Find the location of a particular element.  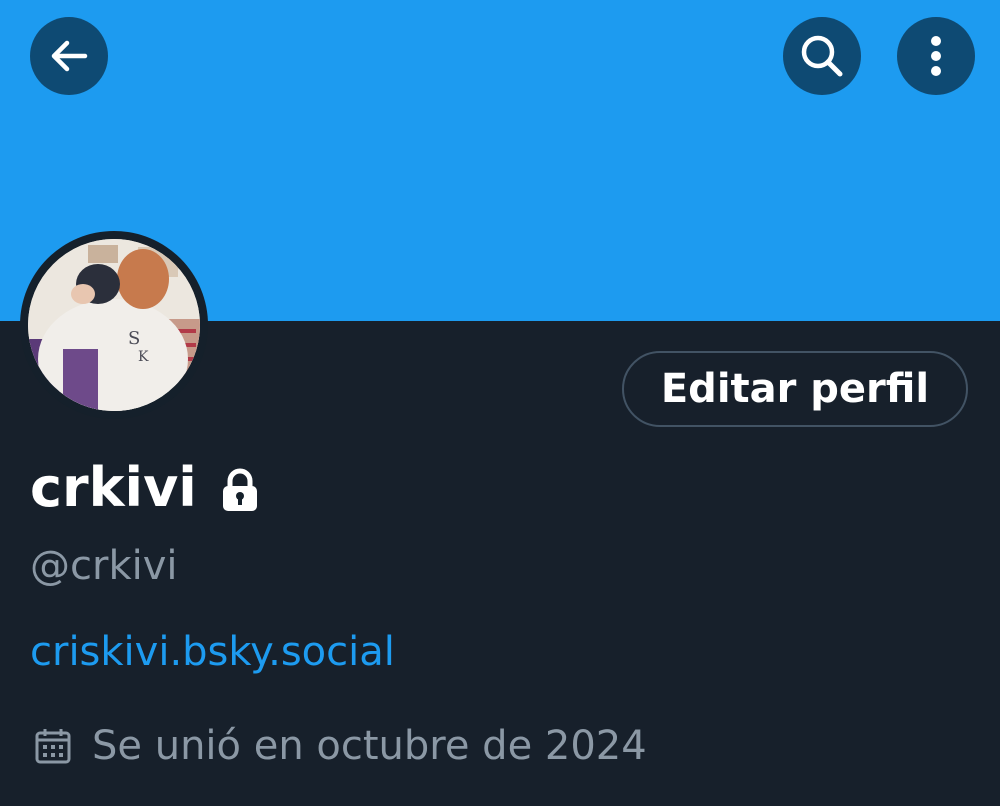

avatar: S K is located at coordinates (114, 325).